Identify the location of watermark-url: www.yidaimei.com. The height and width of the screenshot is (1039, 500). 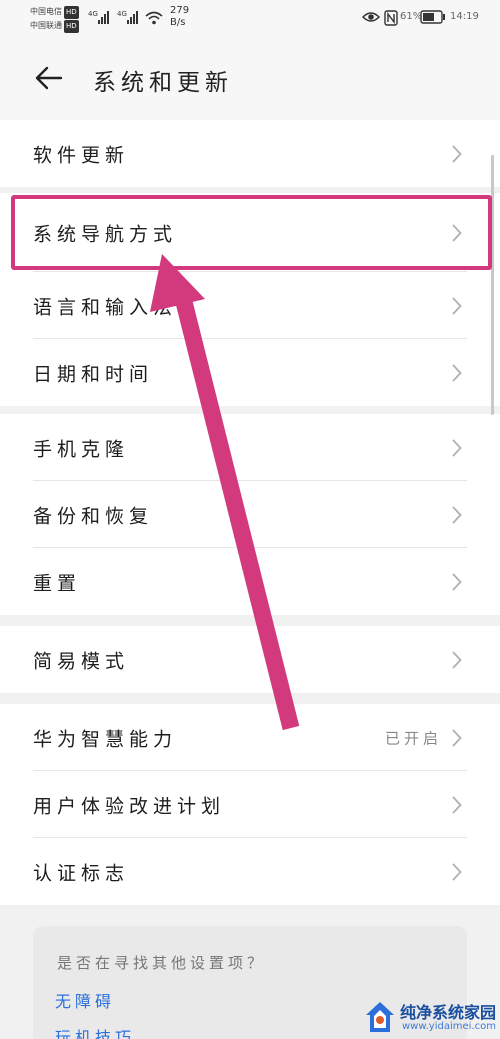
(449, 1026).